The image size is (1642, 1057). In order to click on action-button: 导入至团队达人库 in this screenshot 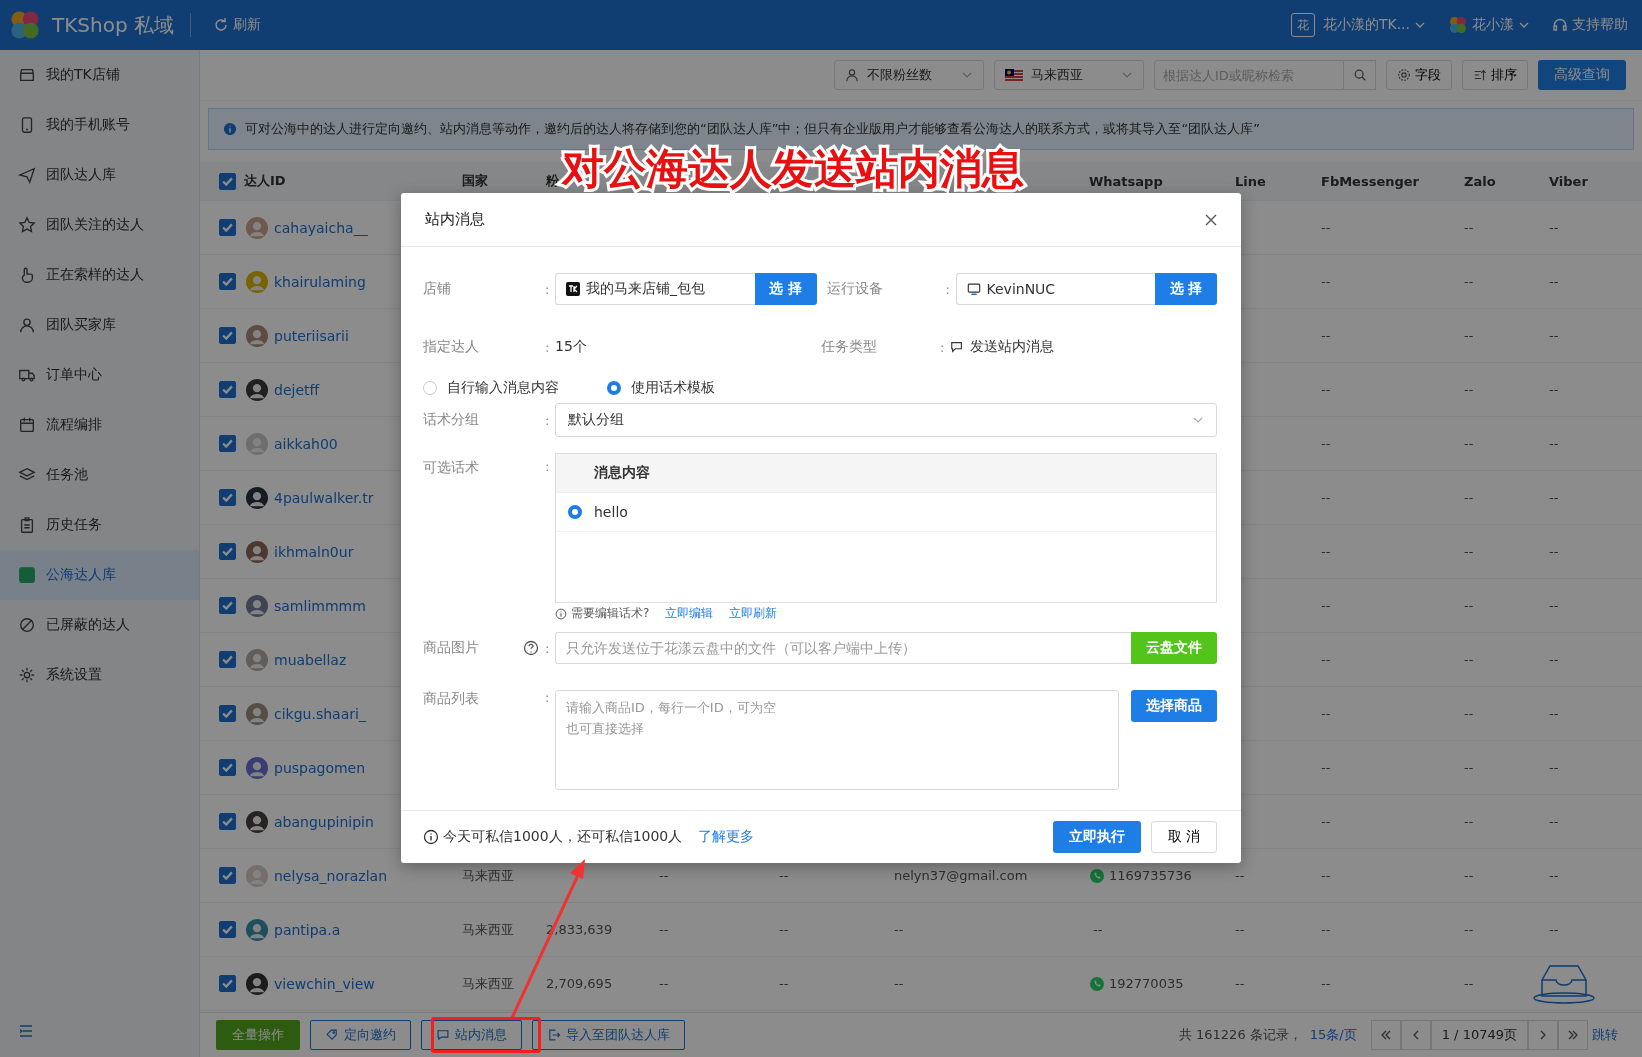, I will do `click(608, 1035)`.